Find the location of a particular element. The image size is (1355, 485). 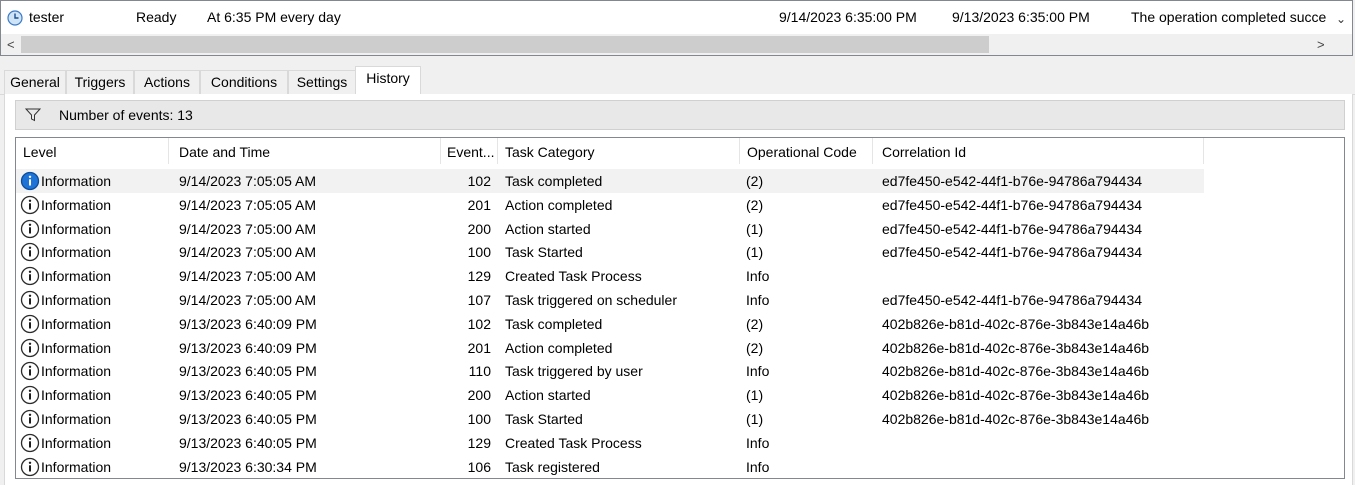

tab-actions: Actions is located at coordinates (167, 82).